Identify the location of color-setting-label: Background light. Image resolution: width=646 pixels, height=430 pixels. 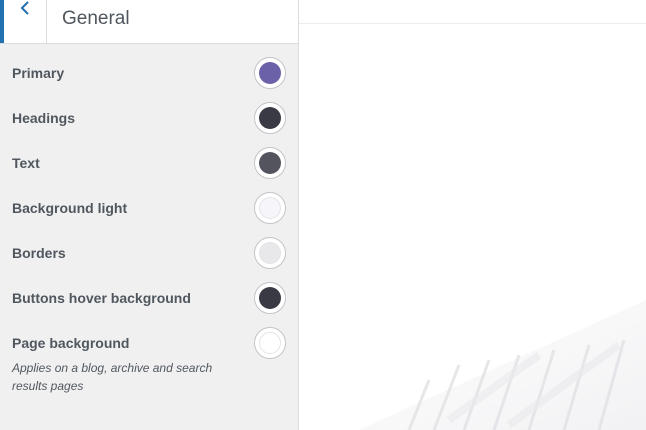
(70, 208).